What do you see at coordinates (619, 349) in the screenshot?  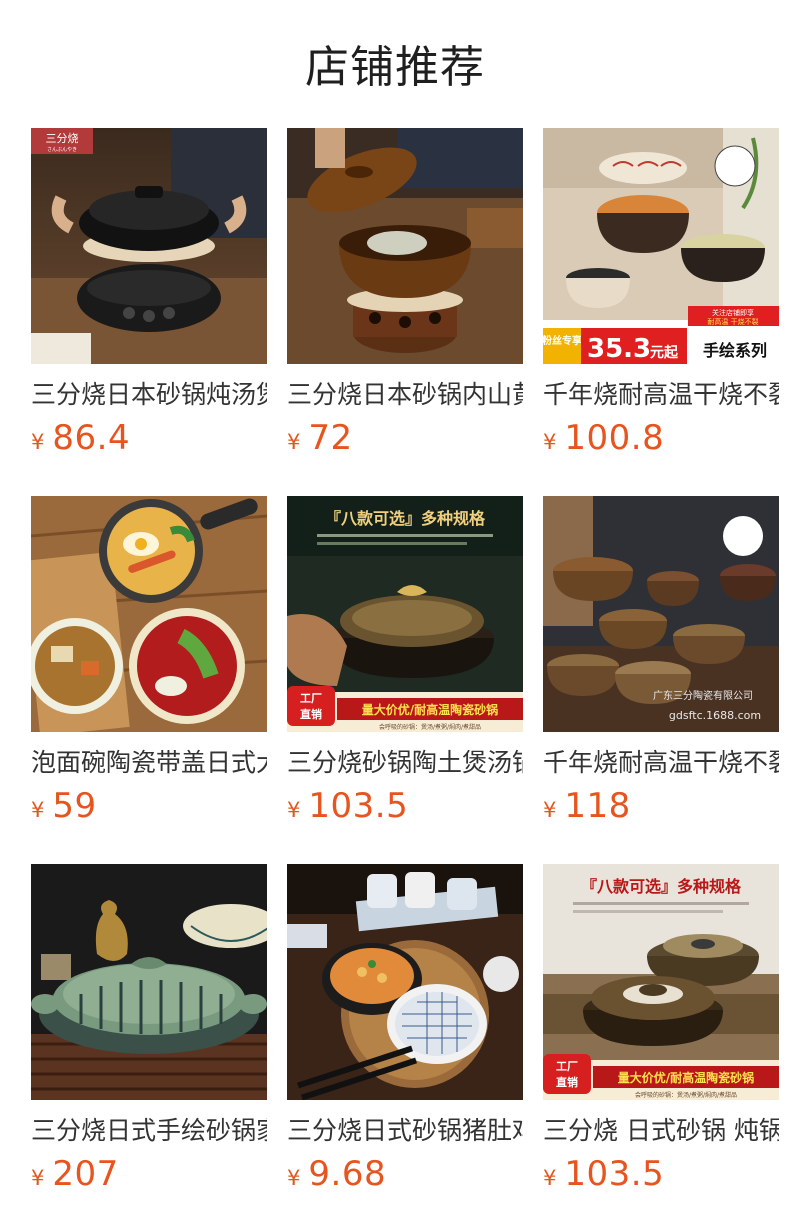 I see `promo-price: 35.3` at bounding box center [619, 349].